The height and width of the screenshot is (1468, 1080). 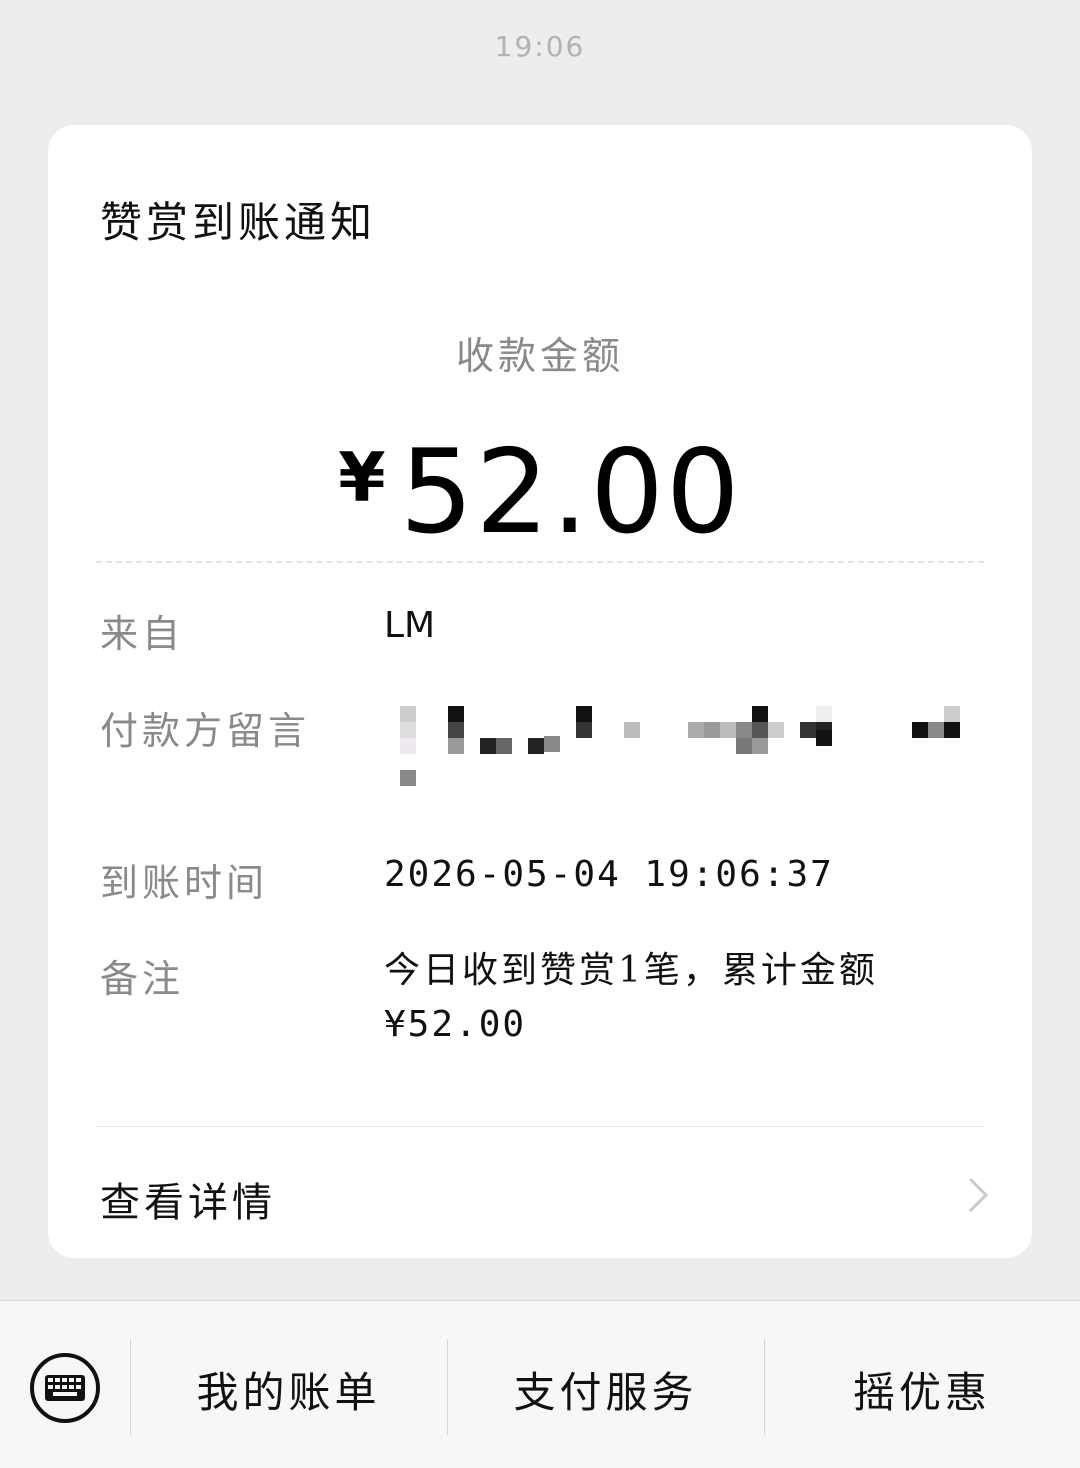 I want to click on menu-payment-services: 支付服务, so click(x=605, y=1389).